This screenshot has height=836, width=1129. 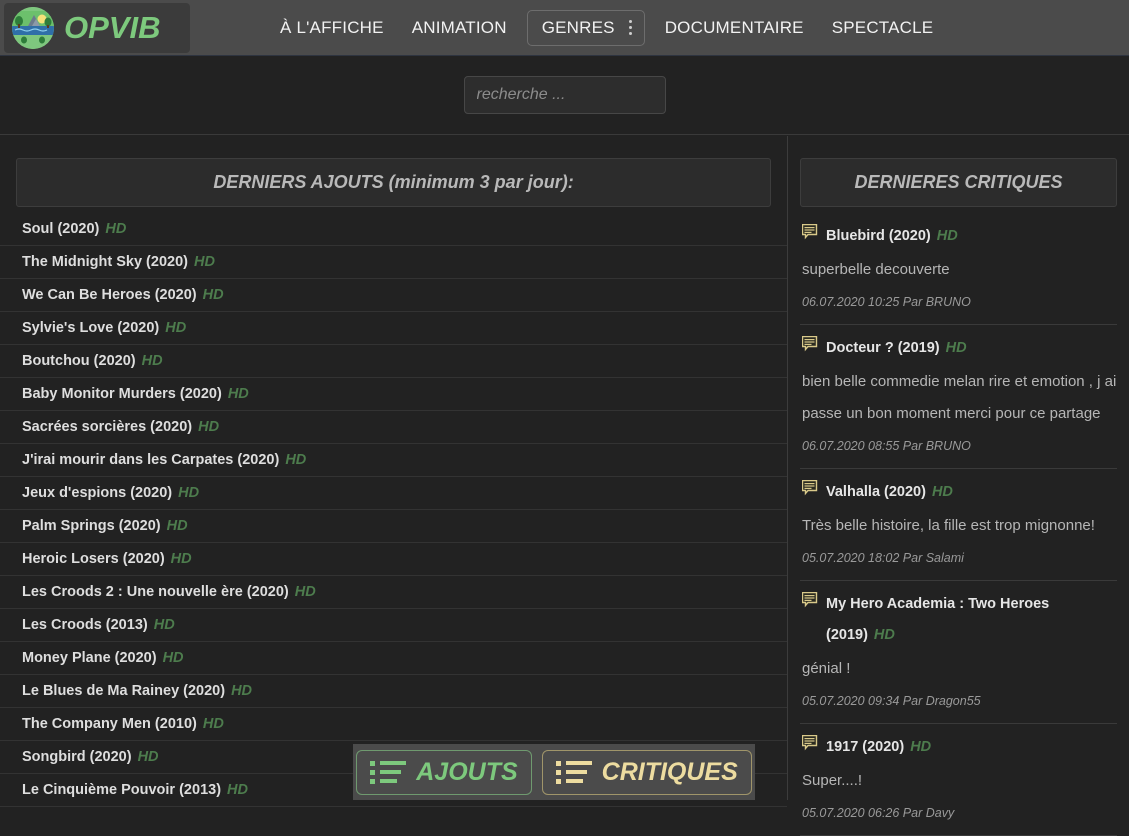 I want to click on critique-title-row: 1917 (2020) HD, so click(x=958, y=746).